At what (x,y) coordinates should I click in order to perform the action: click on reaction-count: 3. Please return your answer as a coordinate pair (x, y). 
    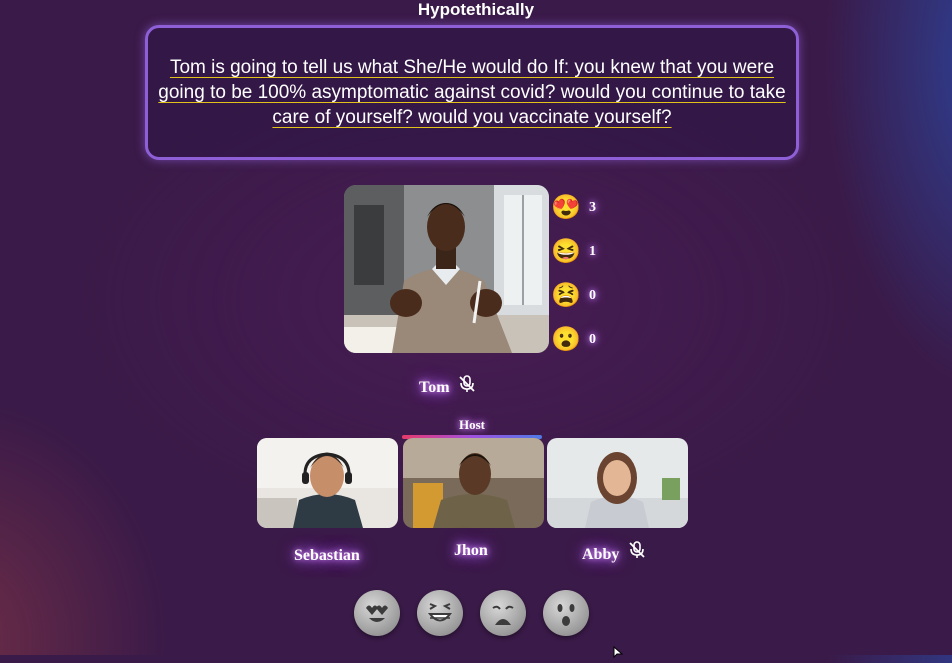
    Looking at the image, I should click on (592, 207).